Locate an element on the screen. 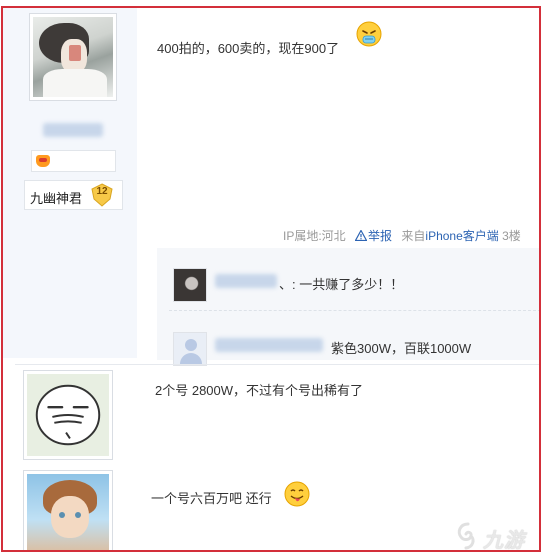 The image size is (544, 560). reply-text: 、: 一共赚了多少！！ is located at coordinates (341, 284).